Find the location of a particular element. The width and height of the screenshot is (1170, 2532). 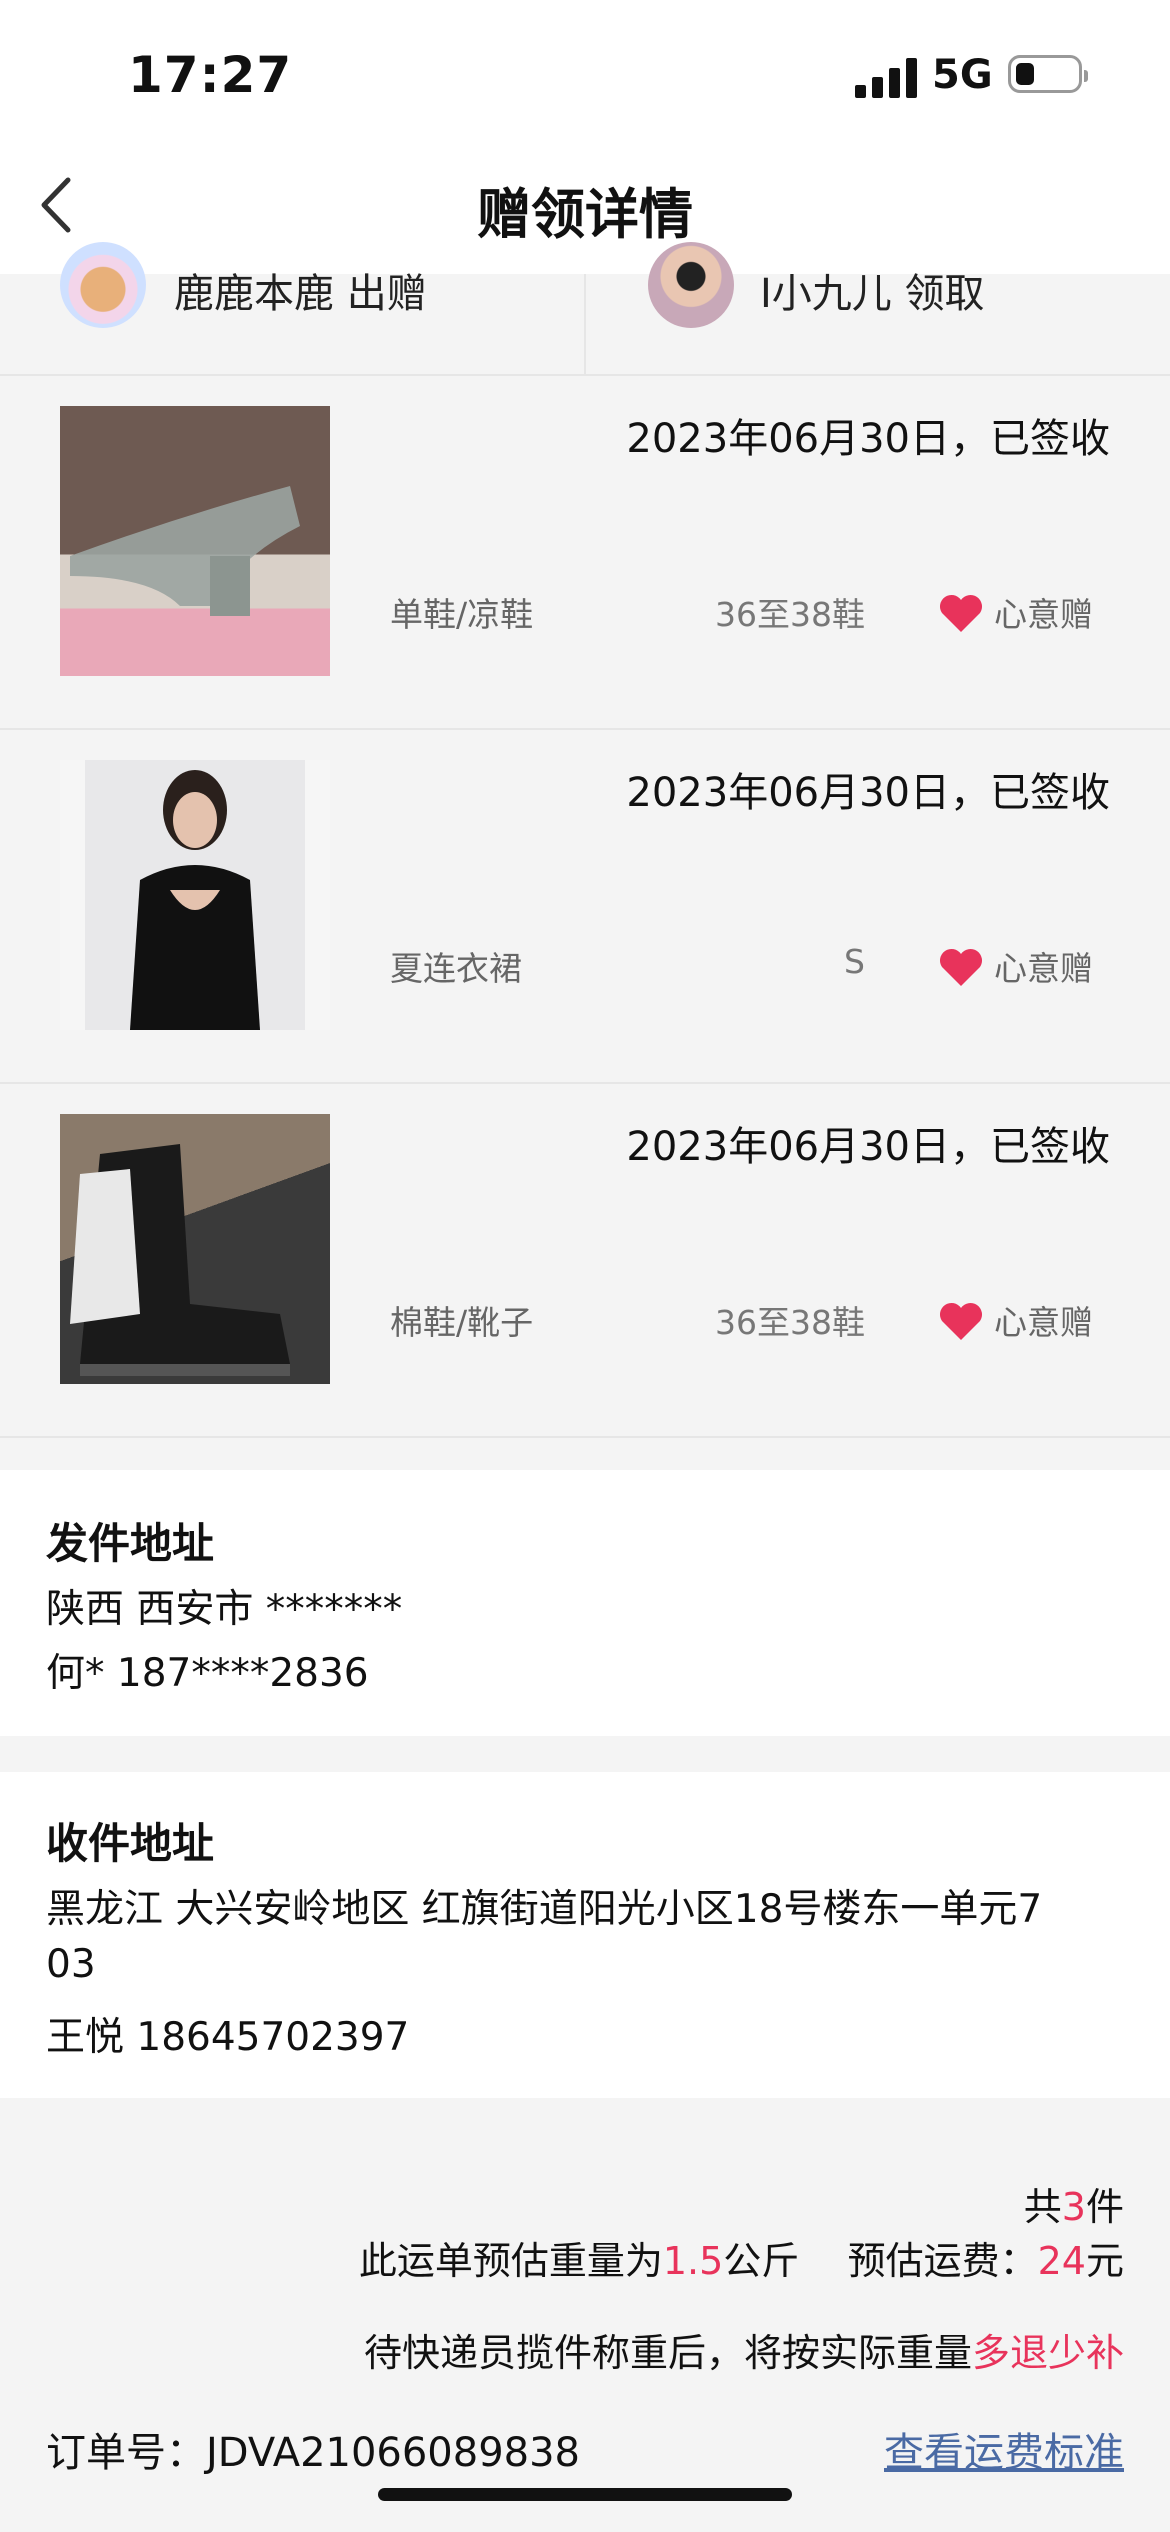

user-divider is located at coordinates (585, 324).